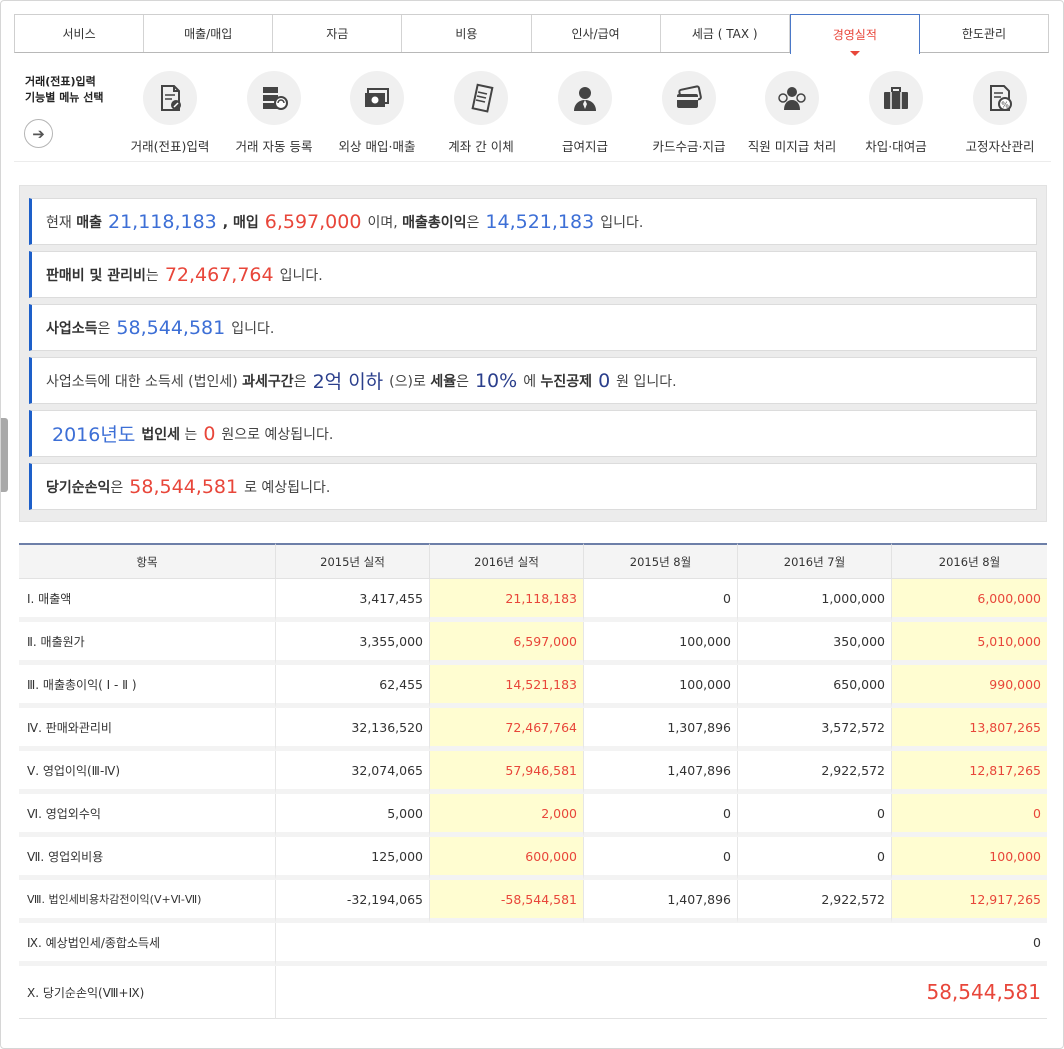  I want to click on asset-document-icon: %, so click(1000, 98).